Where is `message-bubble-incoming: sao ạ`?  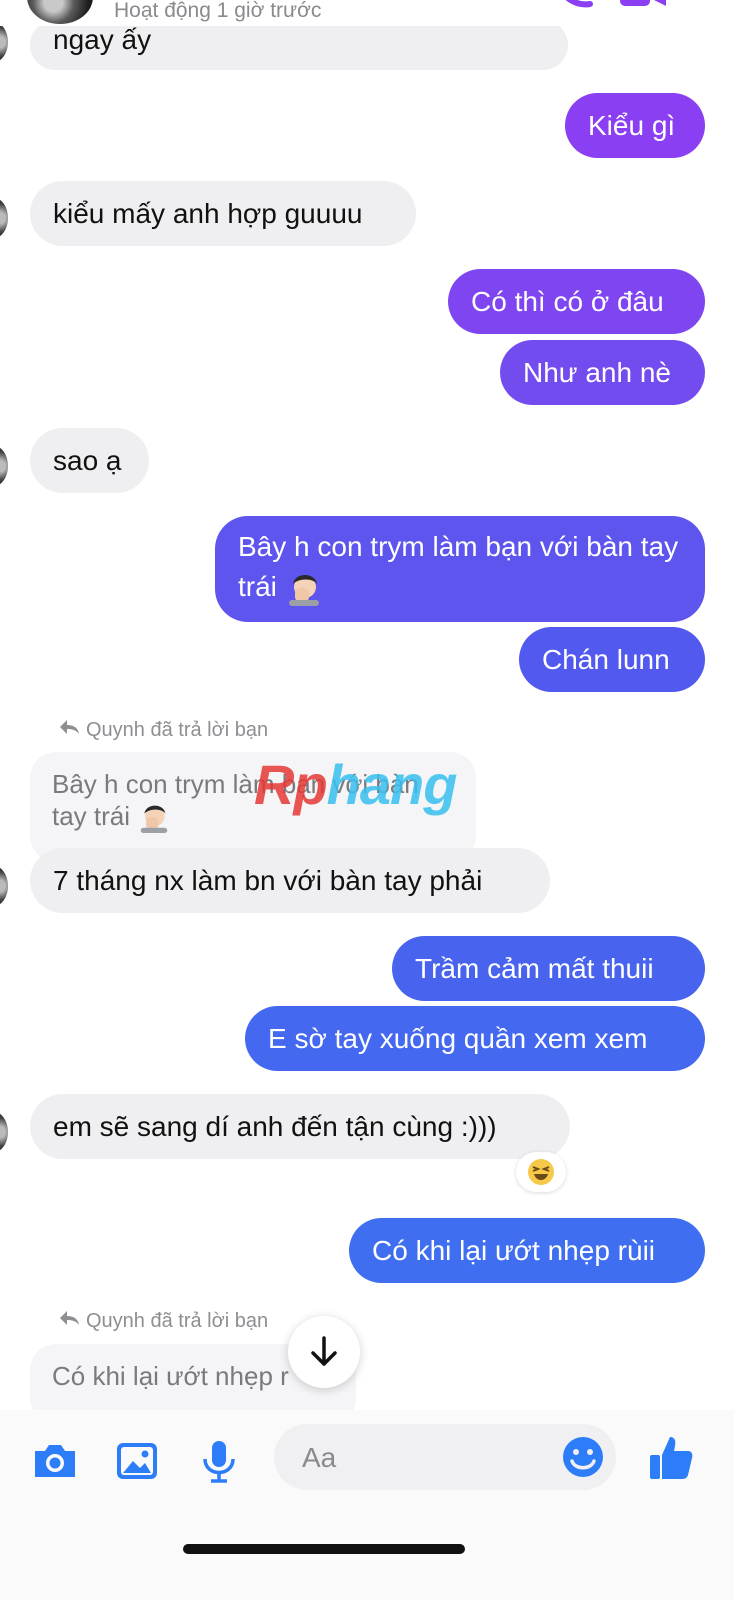 message-bubble-incoming: sao ạ is located at coordinates (89, 460).